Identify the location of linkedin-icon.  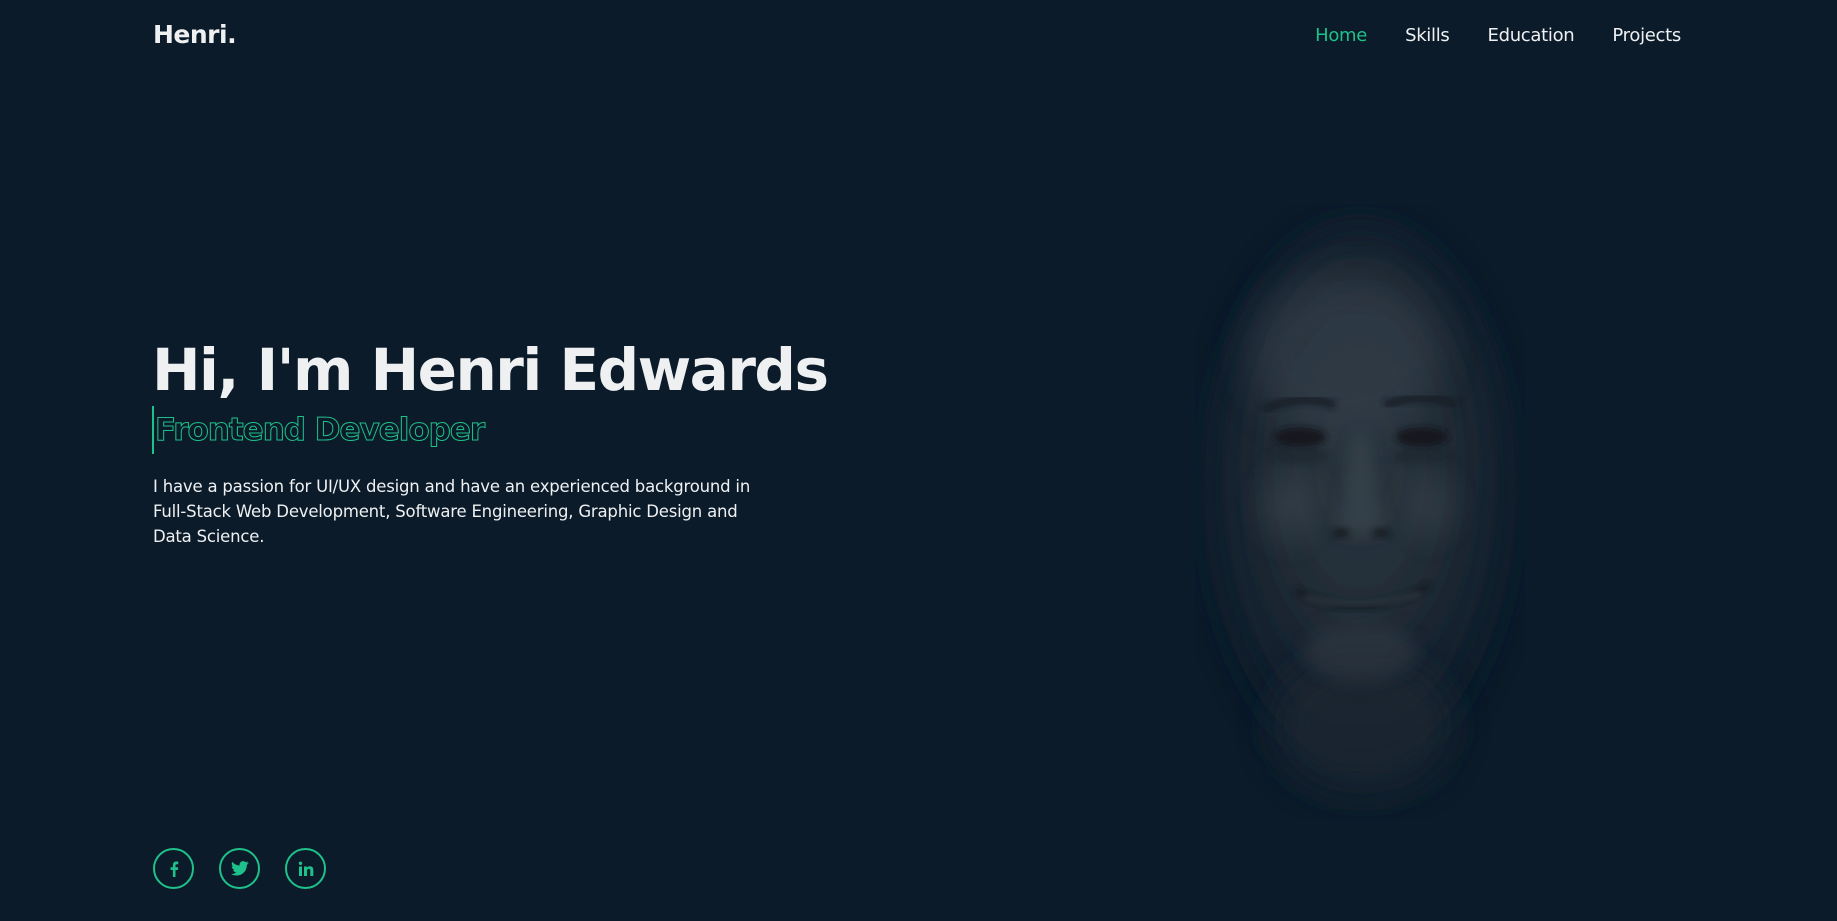
(305, 868).